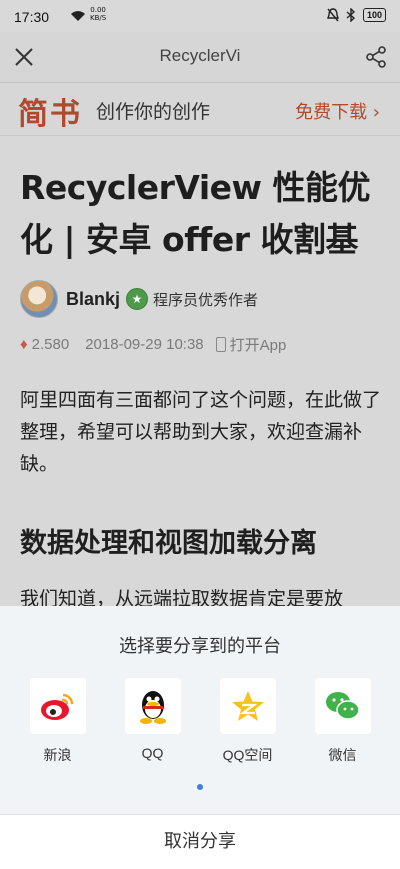 The image size is (400, 869). What do you see at coordinates (57, 706) in the screenshot?
I see `weibo-icon` at bounding box center [57, 706].